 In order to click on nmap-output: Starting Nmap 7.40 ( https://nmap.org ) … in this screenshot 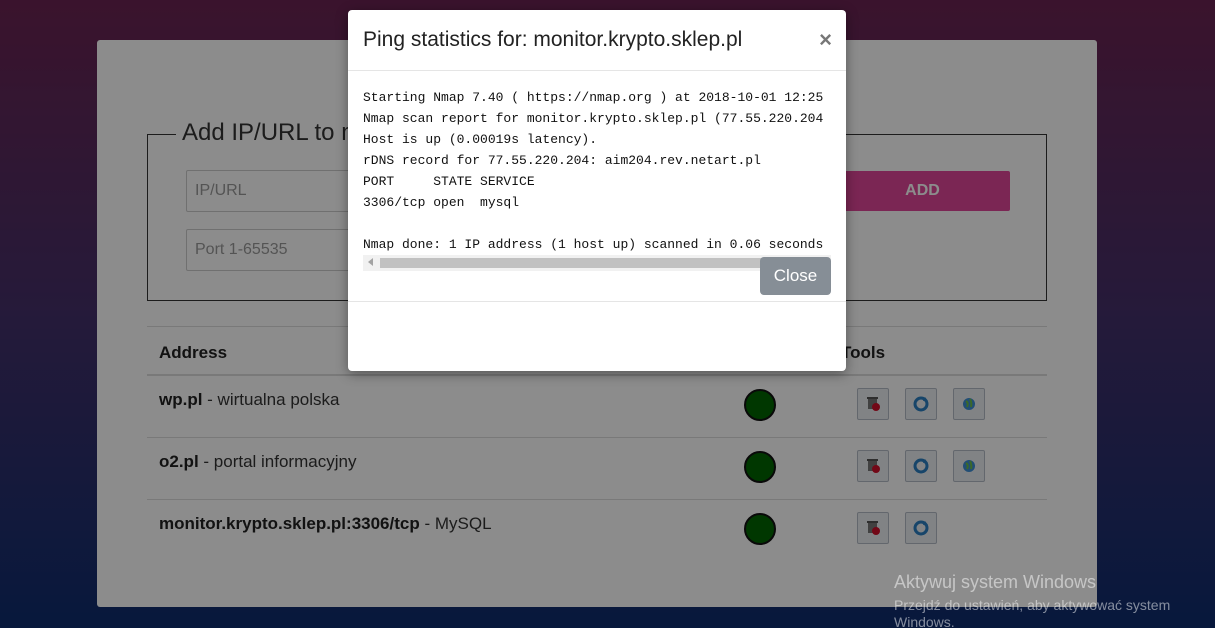, I will do `click(597, 171)`.